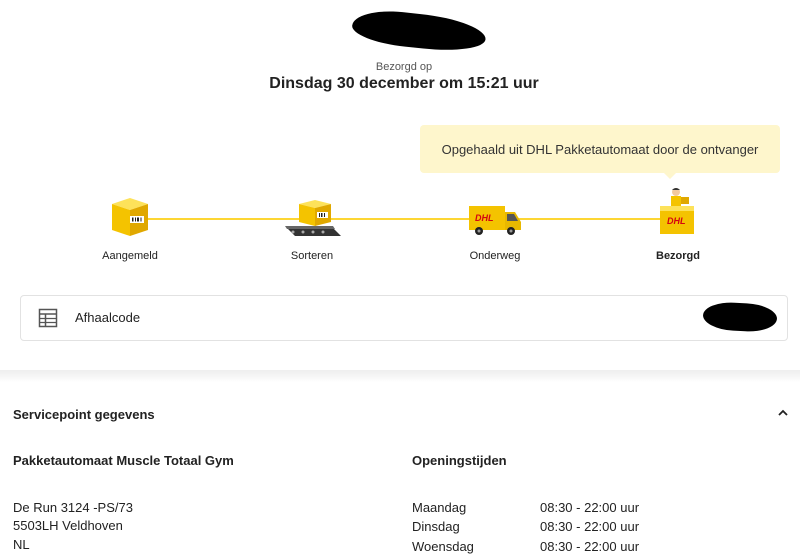  Describe the element at coordinates (130, 256) in the screenshot. I see `step-label-registered: Aangemeld` at that location.